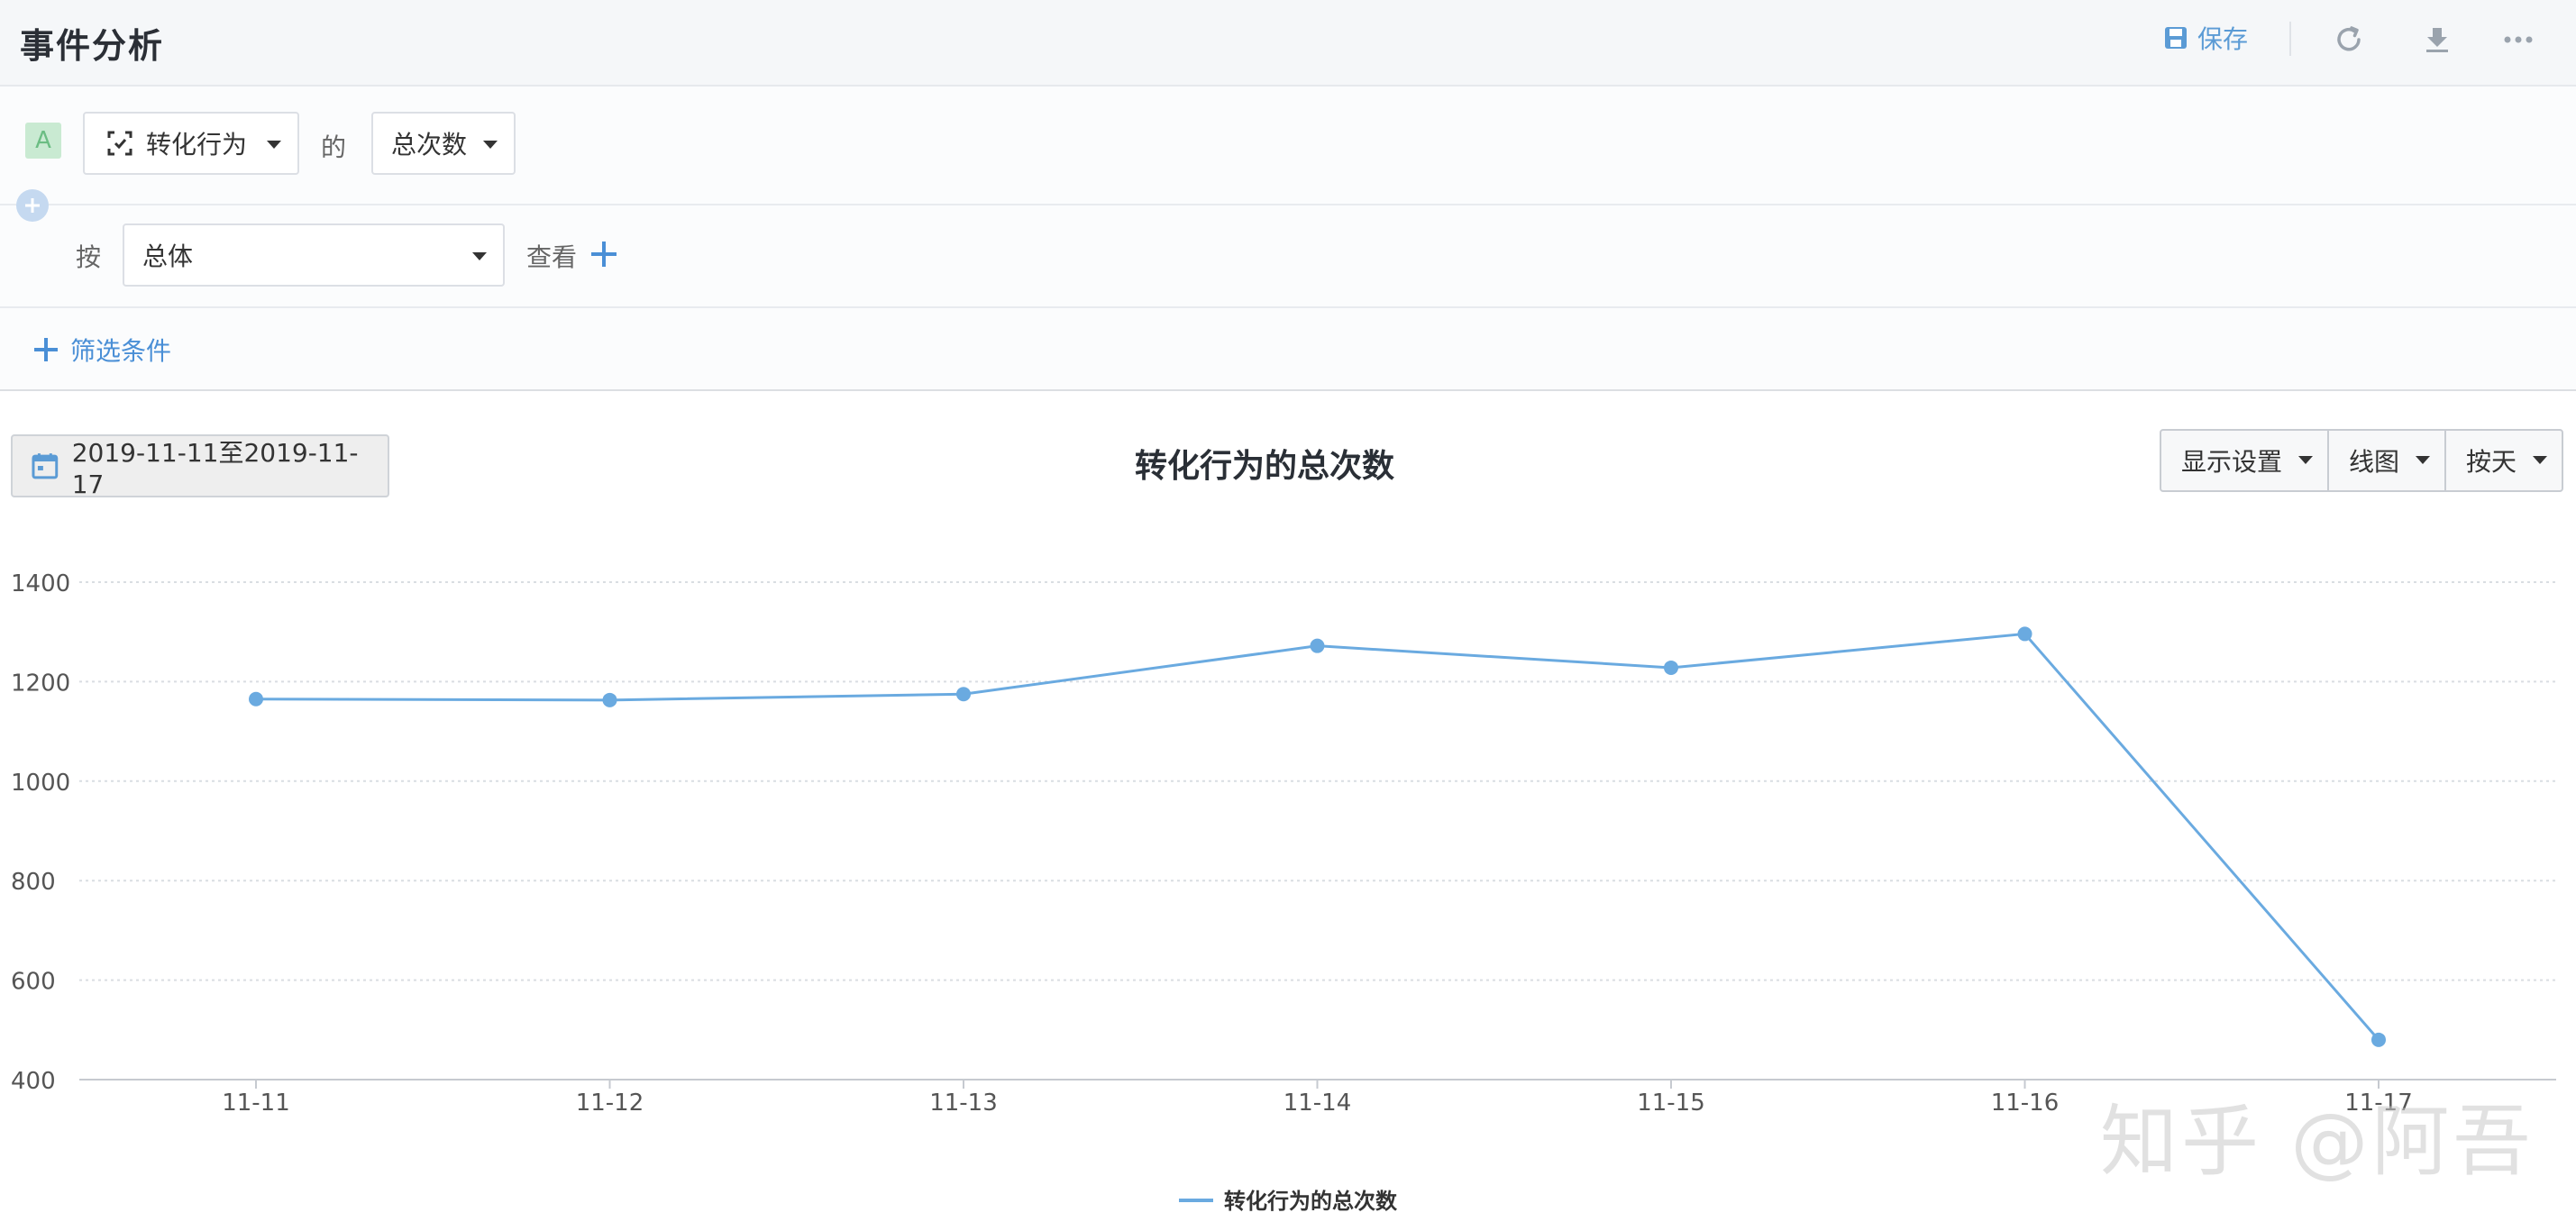 The height and width of the screenshot is (1231, 2576). I want to click on event-row: A 转化行为 的 总次数, so click(1288, 146).